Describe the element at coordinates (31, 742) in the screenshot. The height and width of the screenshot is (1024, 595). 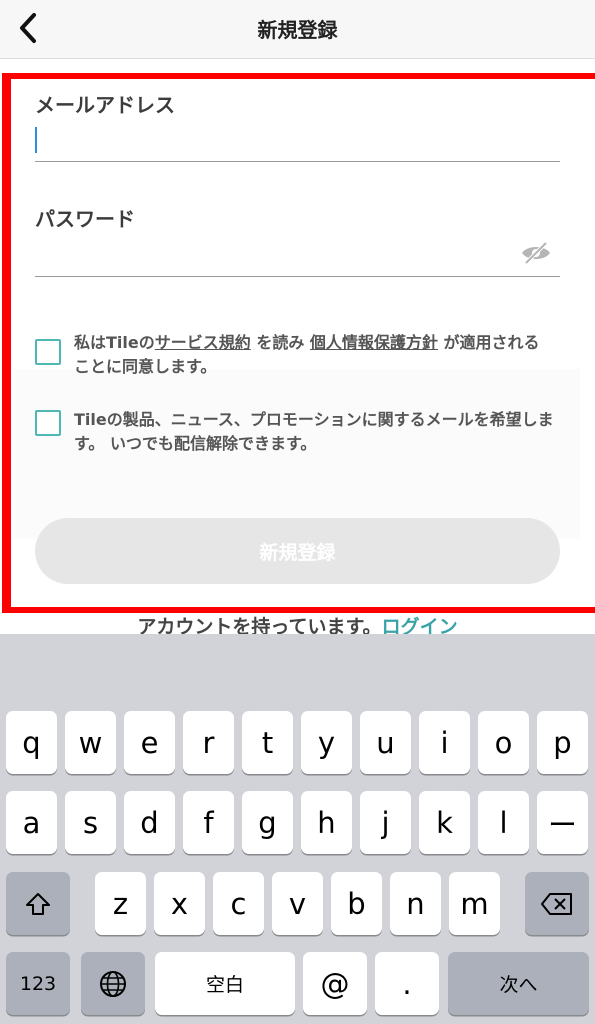
I see `key-q: q` at that location.